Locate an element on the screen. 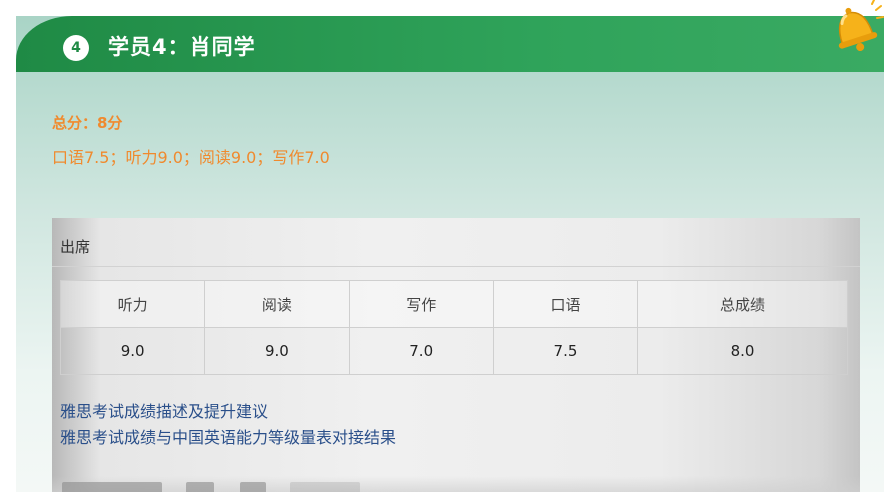  table-row: 9.0 9.0 7.0 7.5 8.0 is located at coordinates (453, 351).